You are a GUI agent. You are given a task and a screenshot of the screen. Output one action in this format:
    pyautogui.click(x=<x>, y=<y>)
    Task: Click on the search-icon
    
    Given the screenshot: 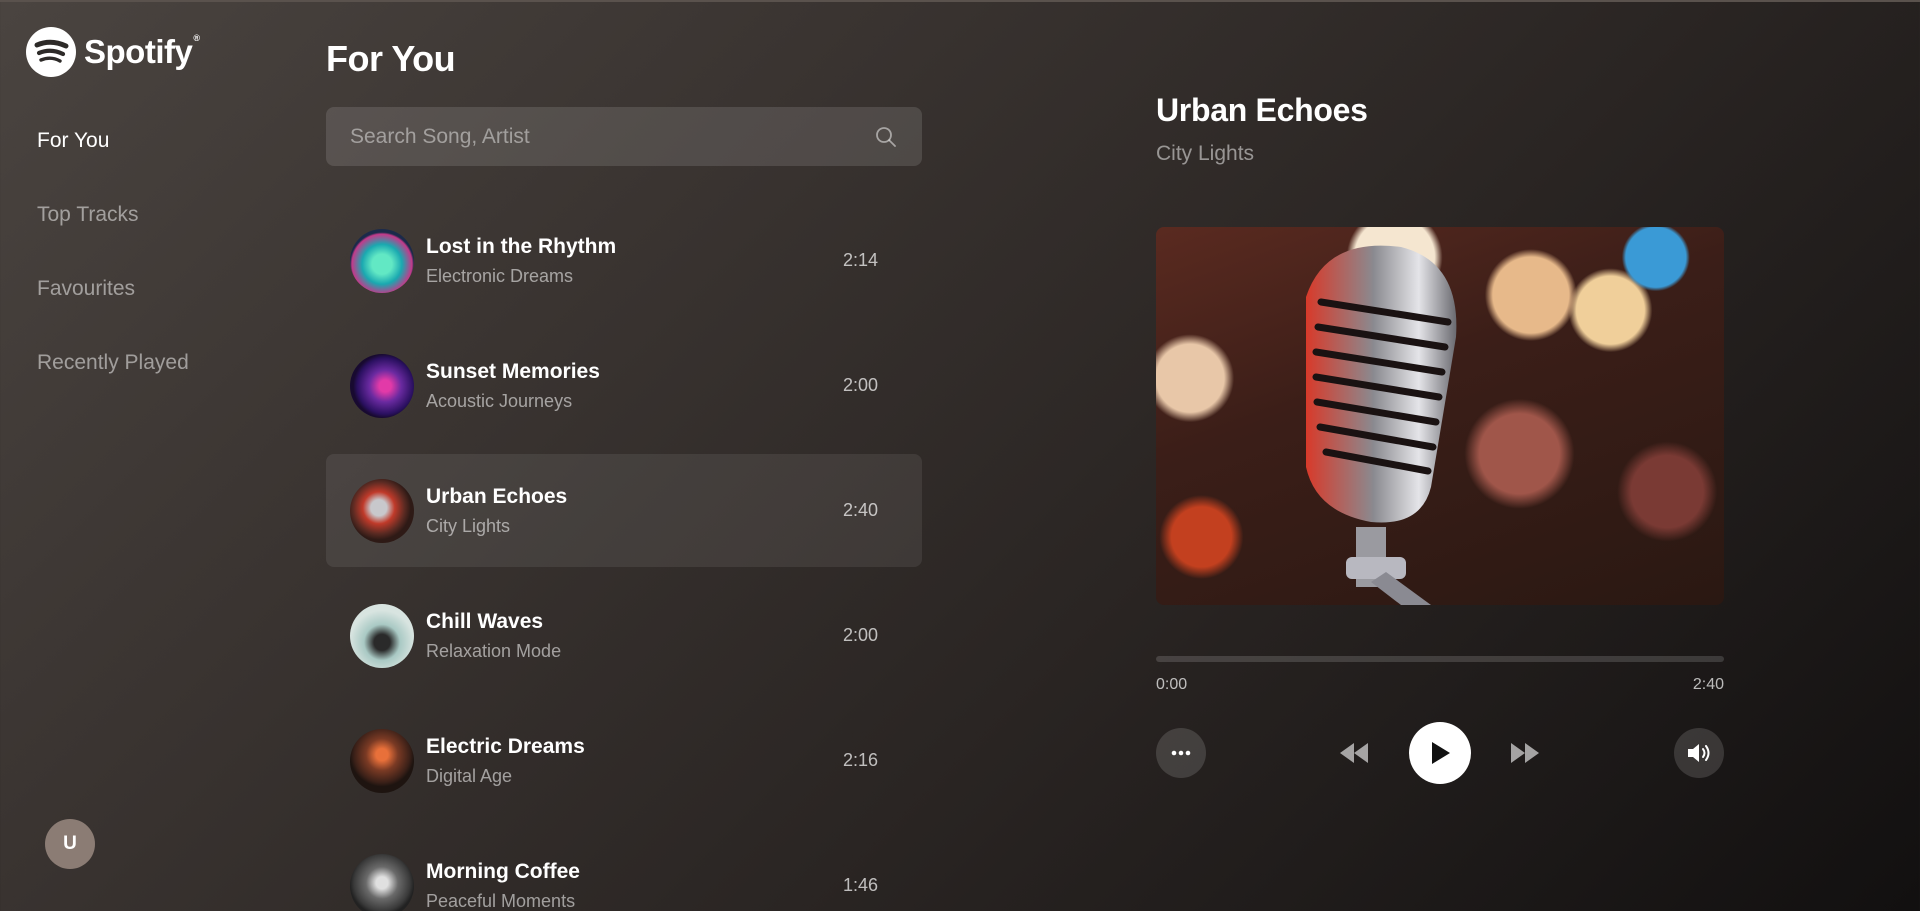 What is the action you would take?
    pyautogui.click(x=886, y=137)
    